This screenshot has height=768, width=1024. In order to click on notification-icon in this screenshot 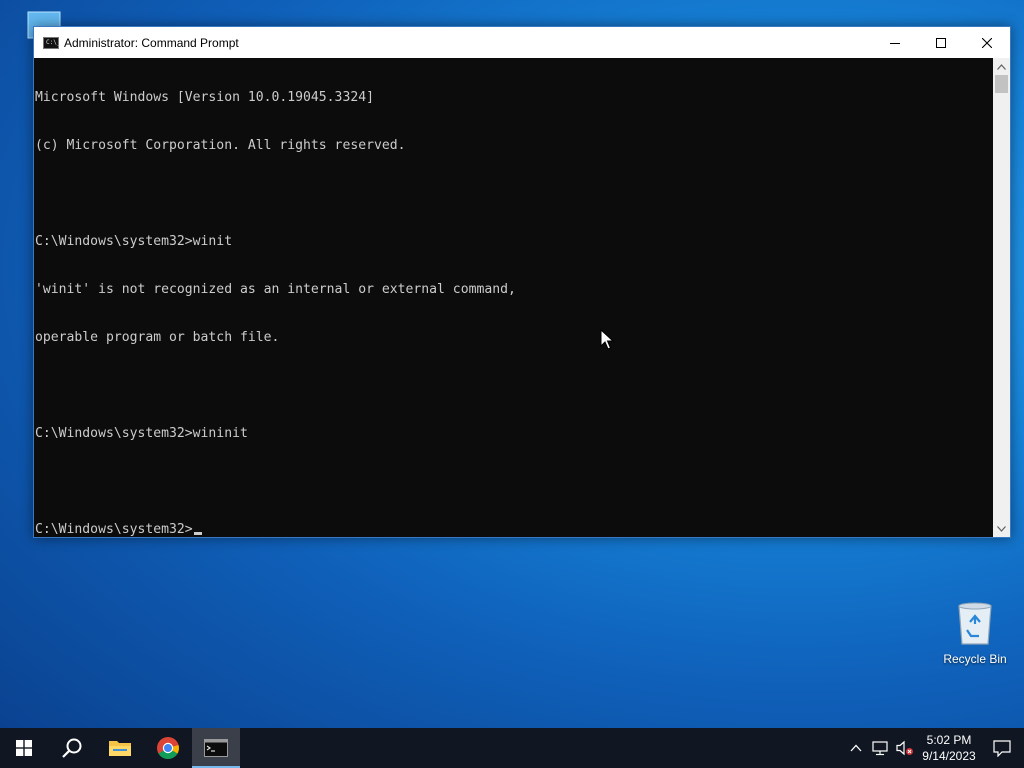, I will do `click(1002, 748)`.